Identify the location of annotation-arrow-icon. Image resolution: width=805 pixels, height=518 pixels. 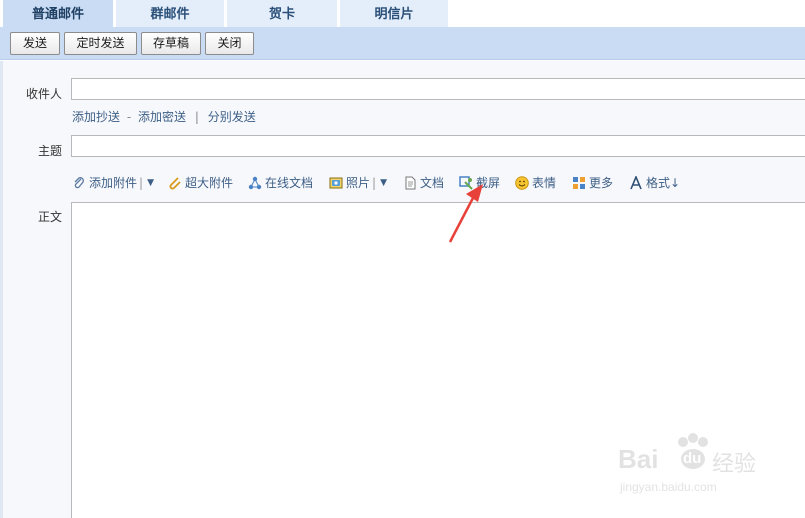
(465, 213).